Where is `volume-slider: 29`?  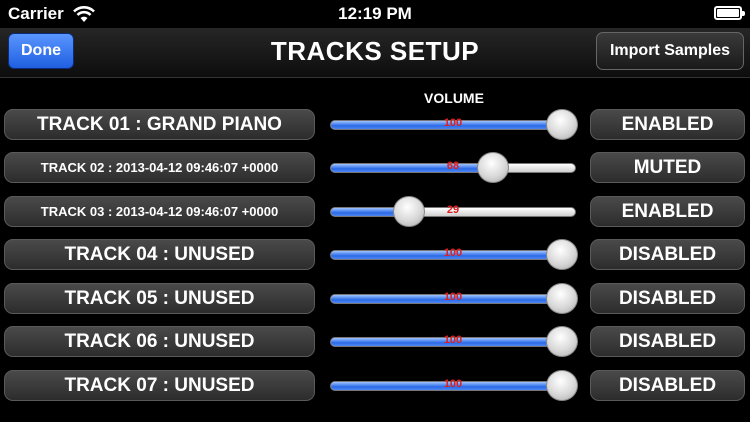
volume-slider: 29 is located at coordinates (454, 211).